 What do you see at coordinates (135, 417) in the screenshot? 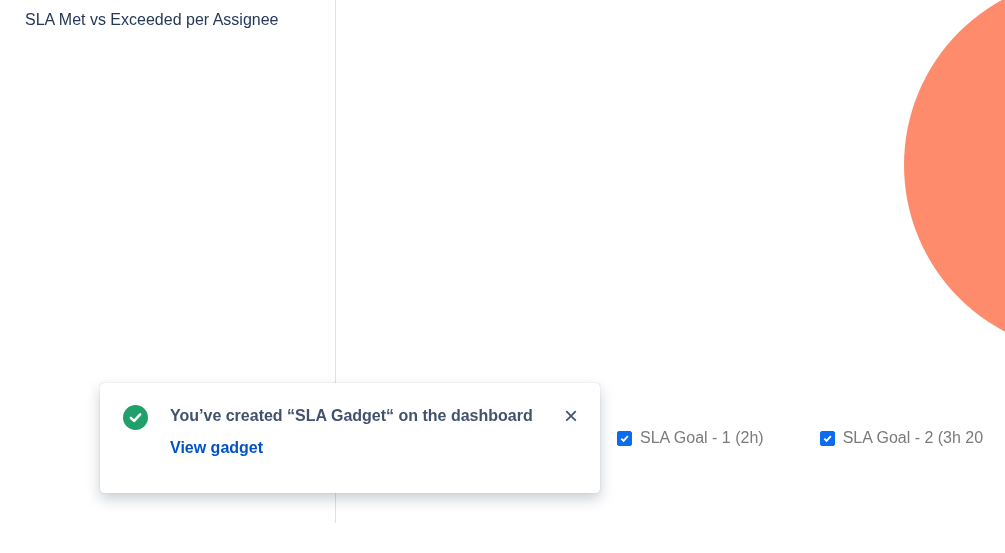
I see `check-circle-icon` at bounding box center [135, 417].